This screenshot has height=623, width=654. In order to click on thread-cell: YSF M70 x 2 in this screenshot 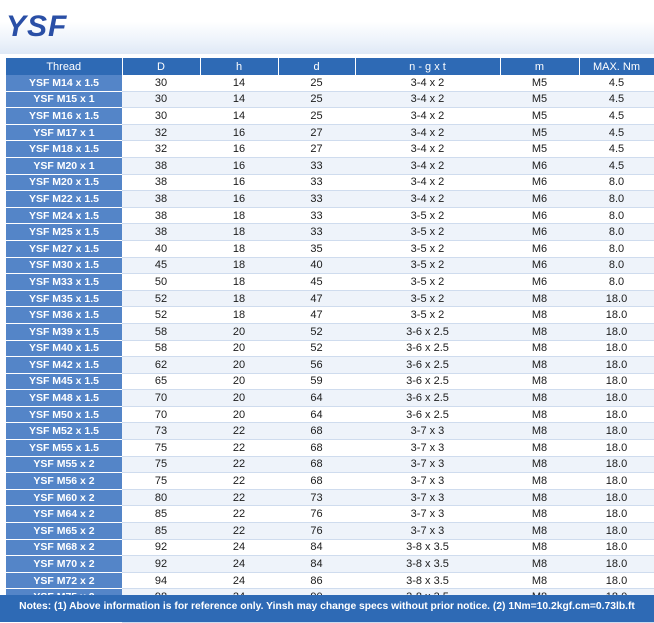, I will do `click(64, 564)`.